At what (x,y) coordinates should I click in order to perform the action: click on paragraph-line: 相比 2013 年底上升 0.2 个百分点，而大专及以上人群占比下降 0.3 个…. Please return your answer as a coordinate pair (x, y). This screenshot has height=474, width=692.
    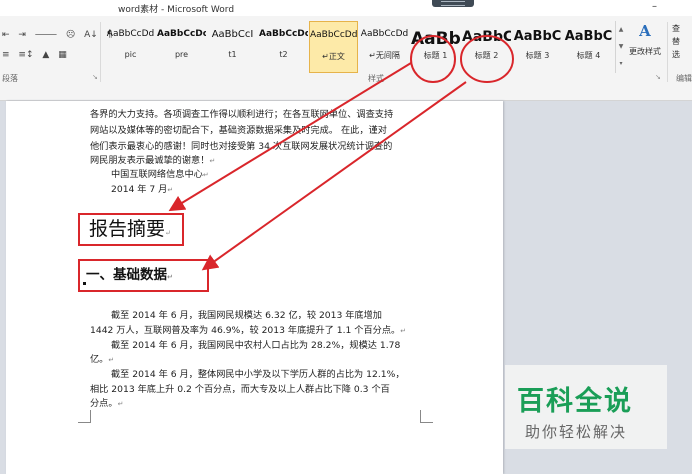
    Looking at the image, I should click on (240, 389).